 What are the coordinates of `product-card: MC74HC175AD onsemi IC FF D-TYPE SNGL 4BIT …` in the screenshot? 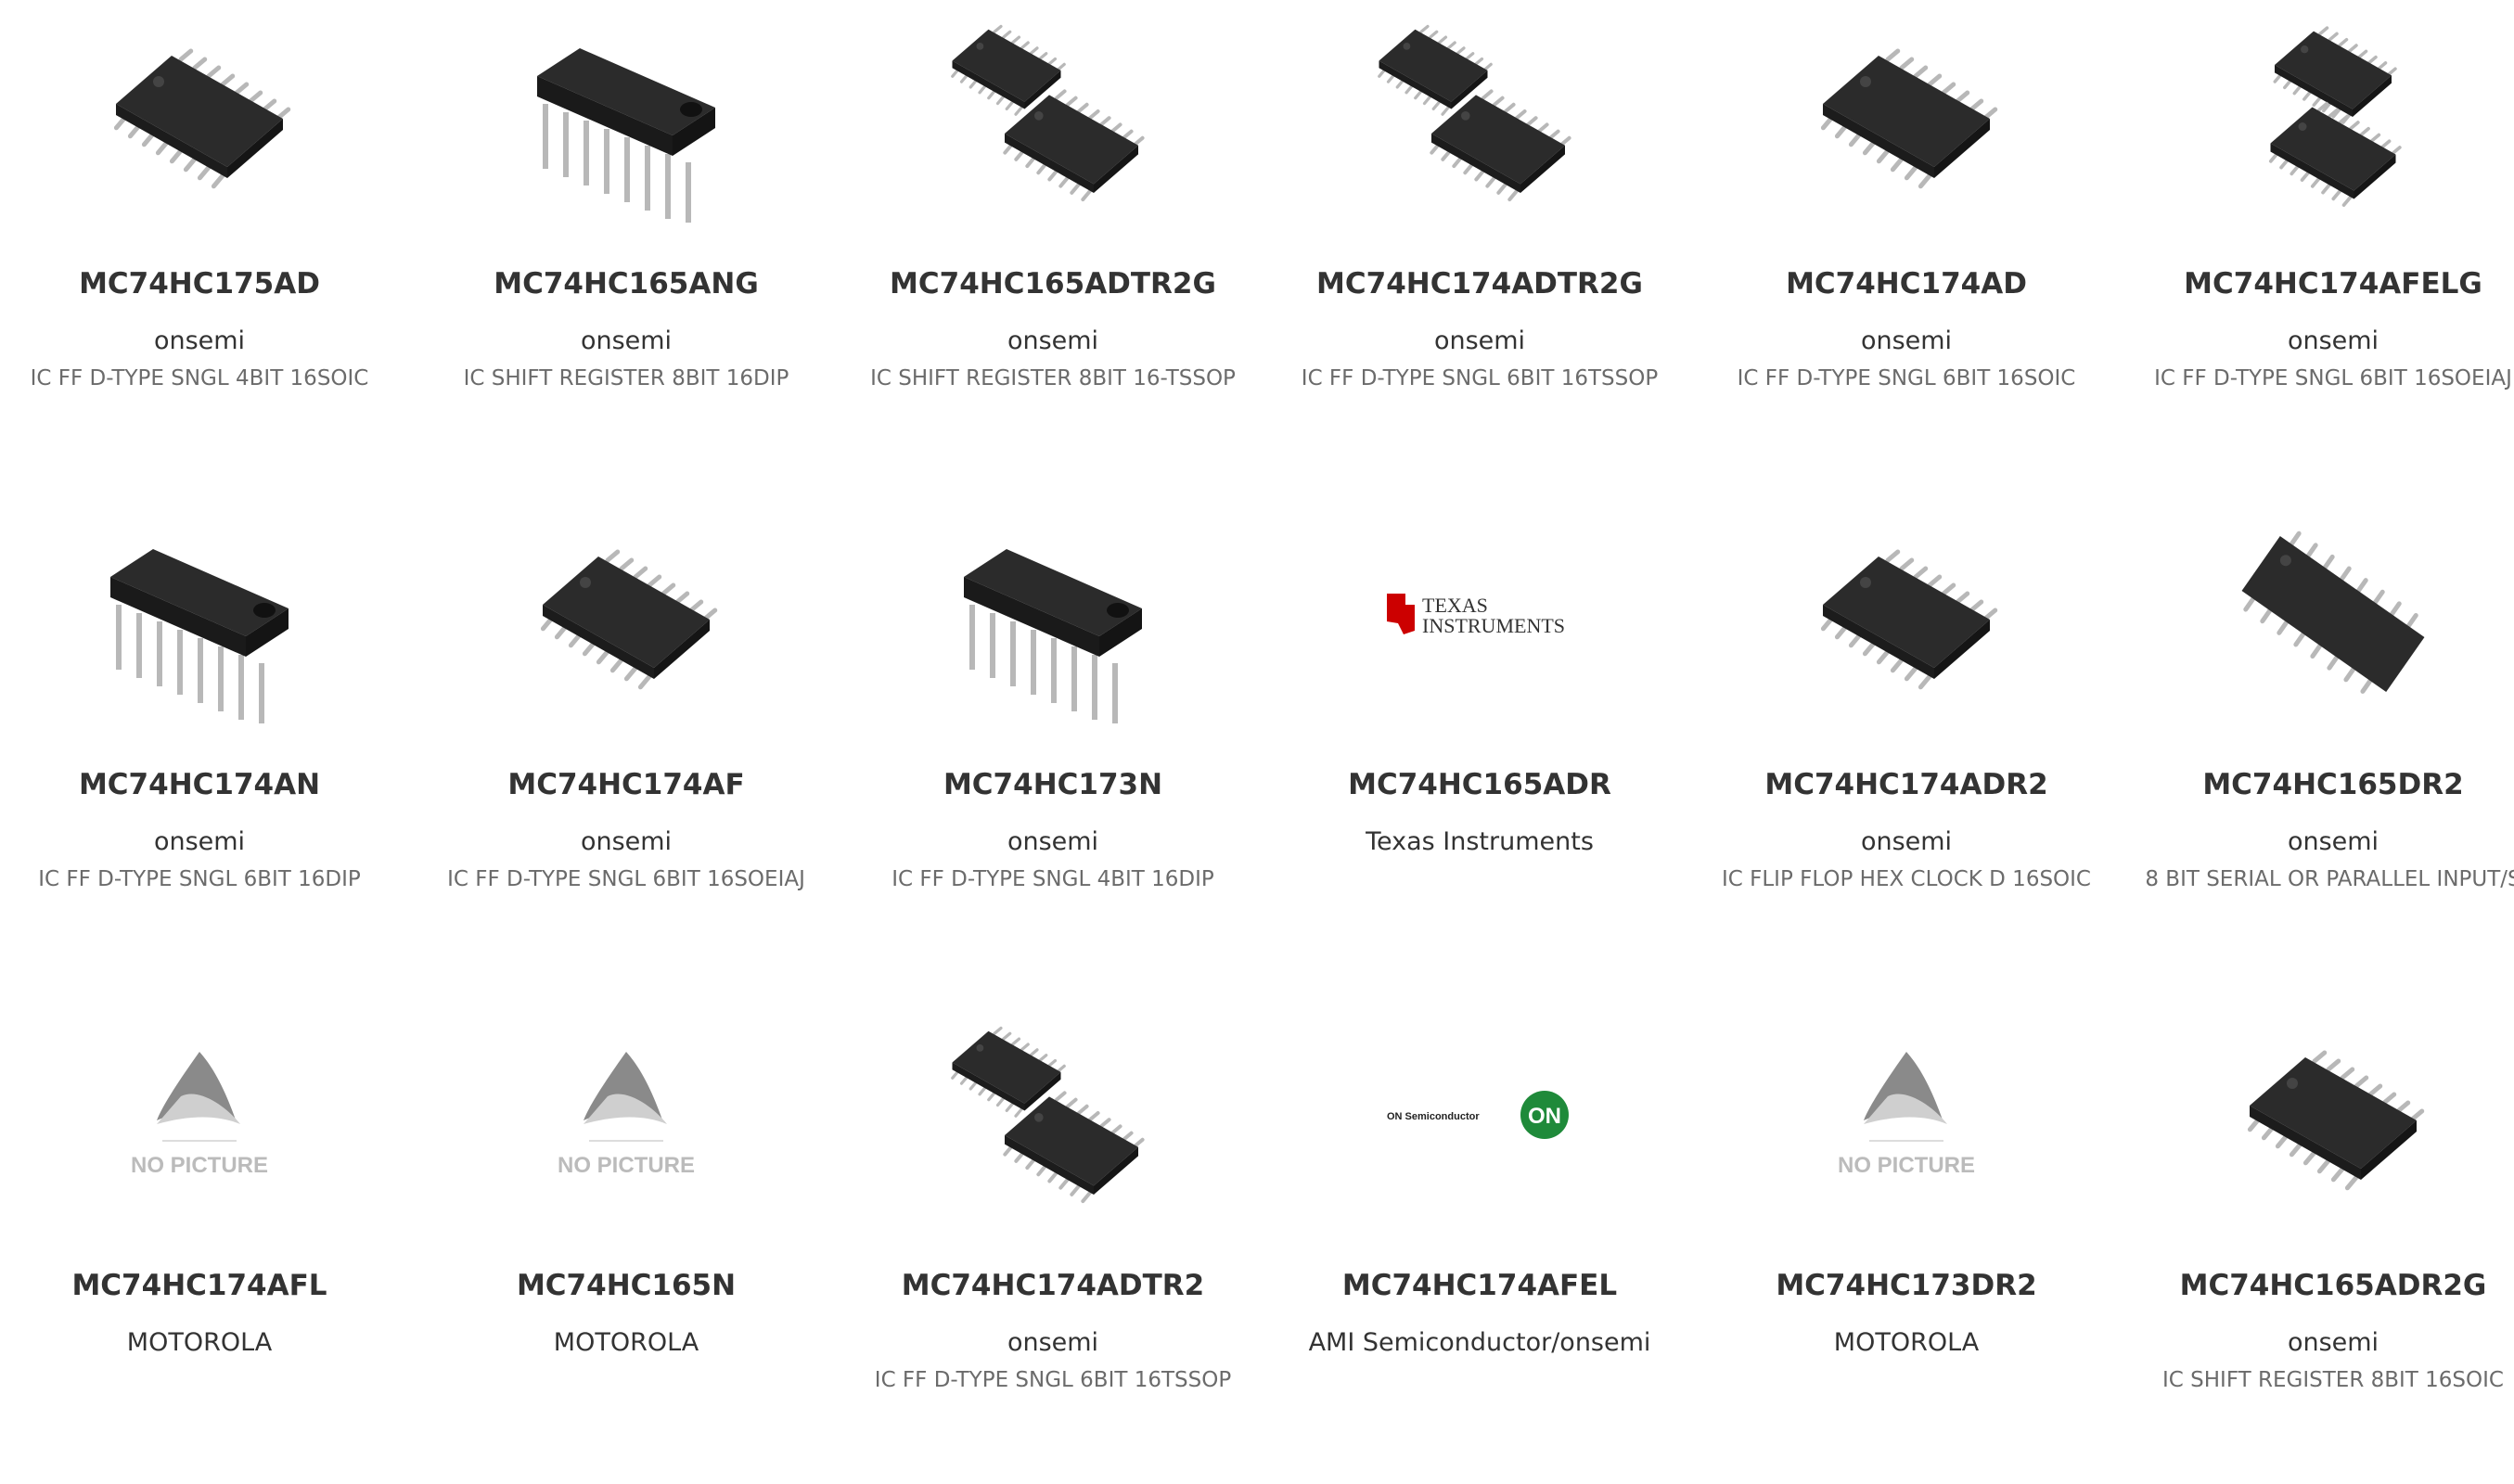 It's located at (206, 241).